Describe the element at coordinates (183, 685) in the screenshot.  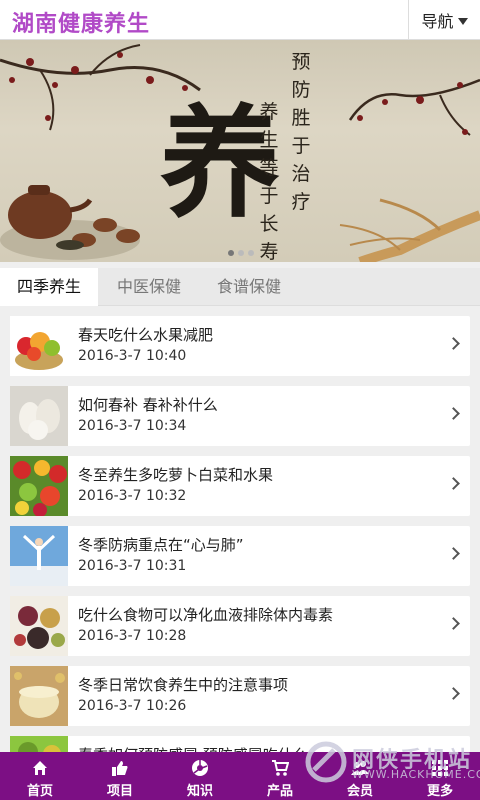
I see `article-title: 冬季日常饮食养生中的注意事项` at that location.